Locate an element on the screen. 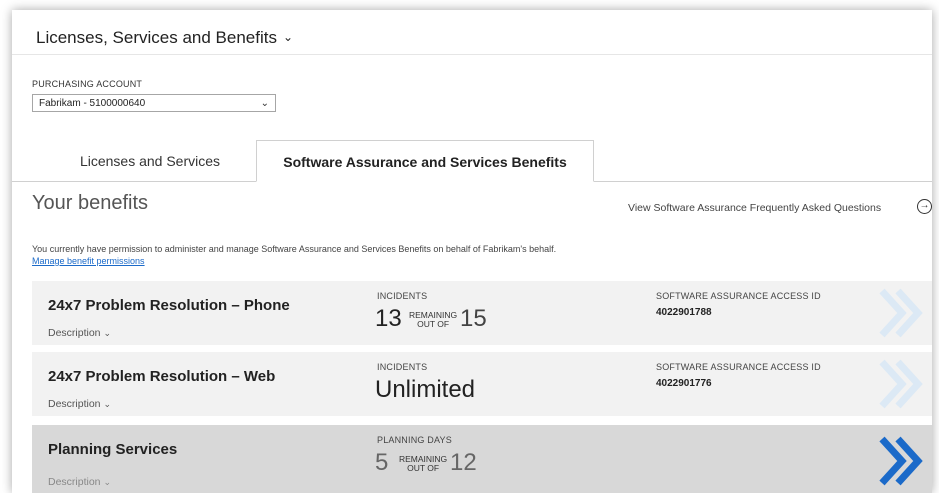  tab-software-assurance: Software Assurance and Services Benefits is located at coordinates (425, 161).